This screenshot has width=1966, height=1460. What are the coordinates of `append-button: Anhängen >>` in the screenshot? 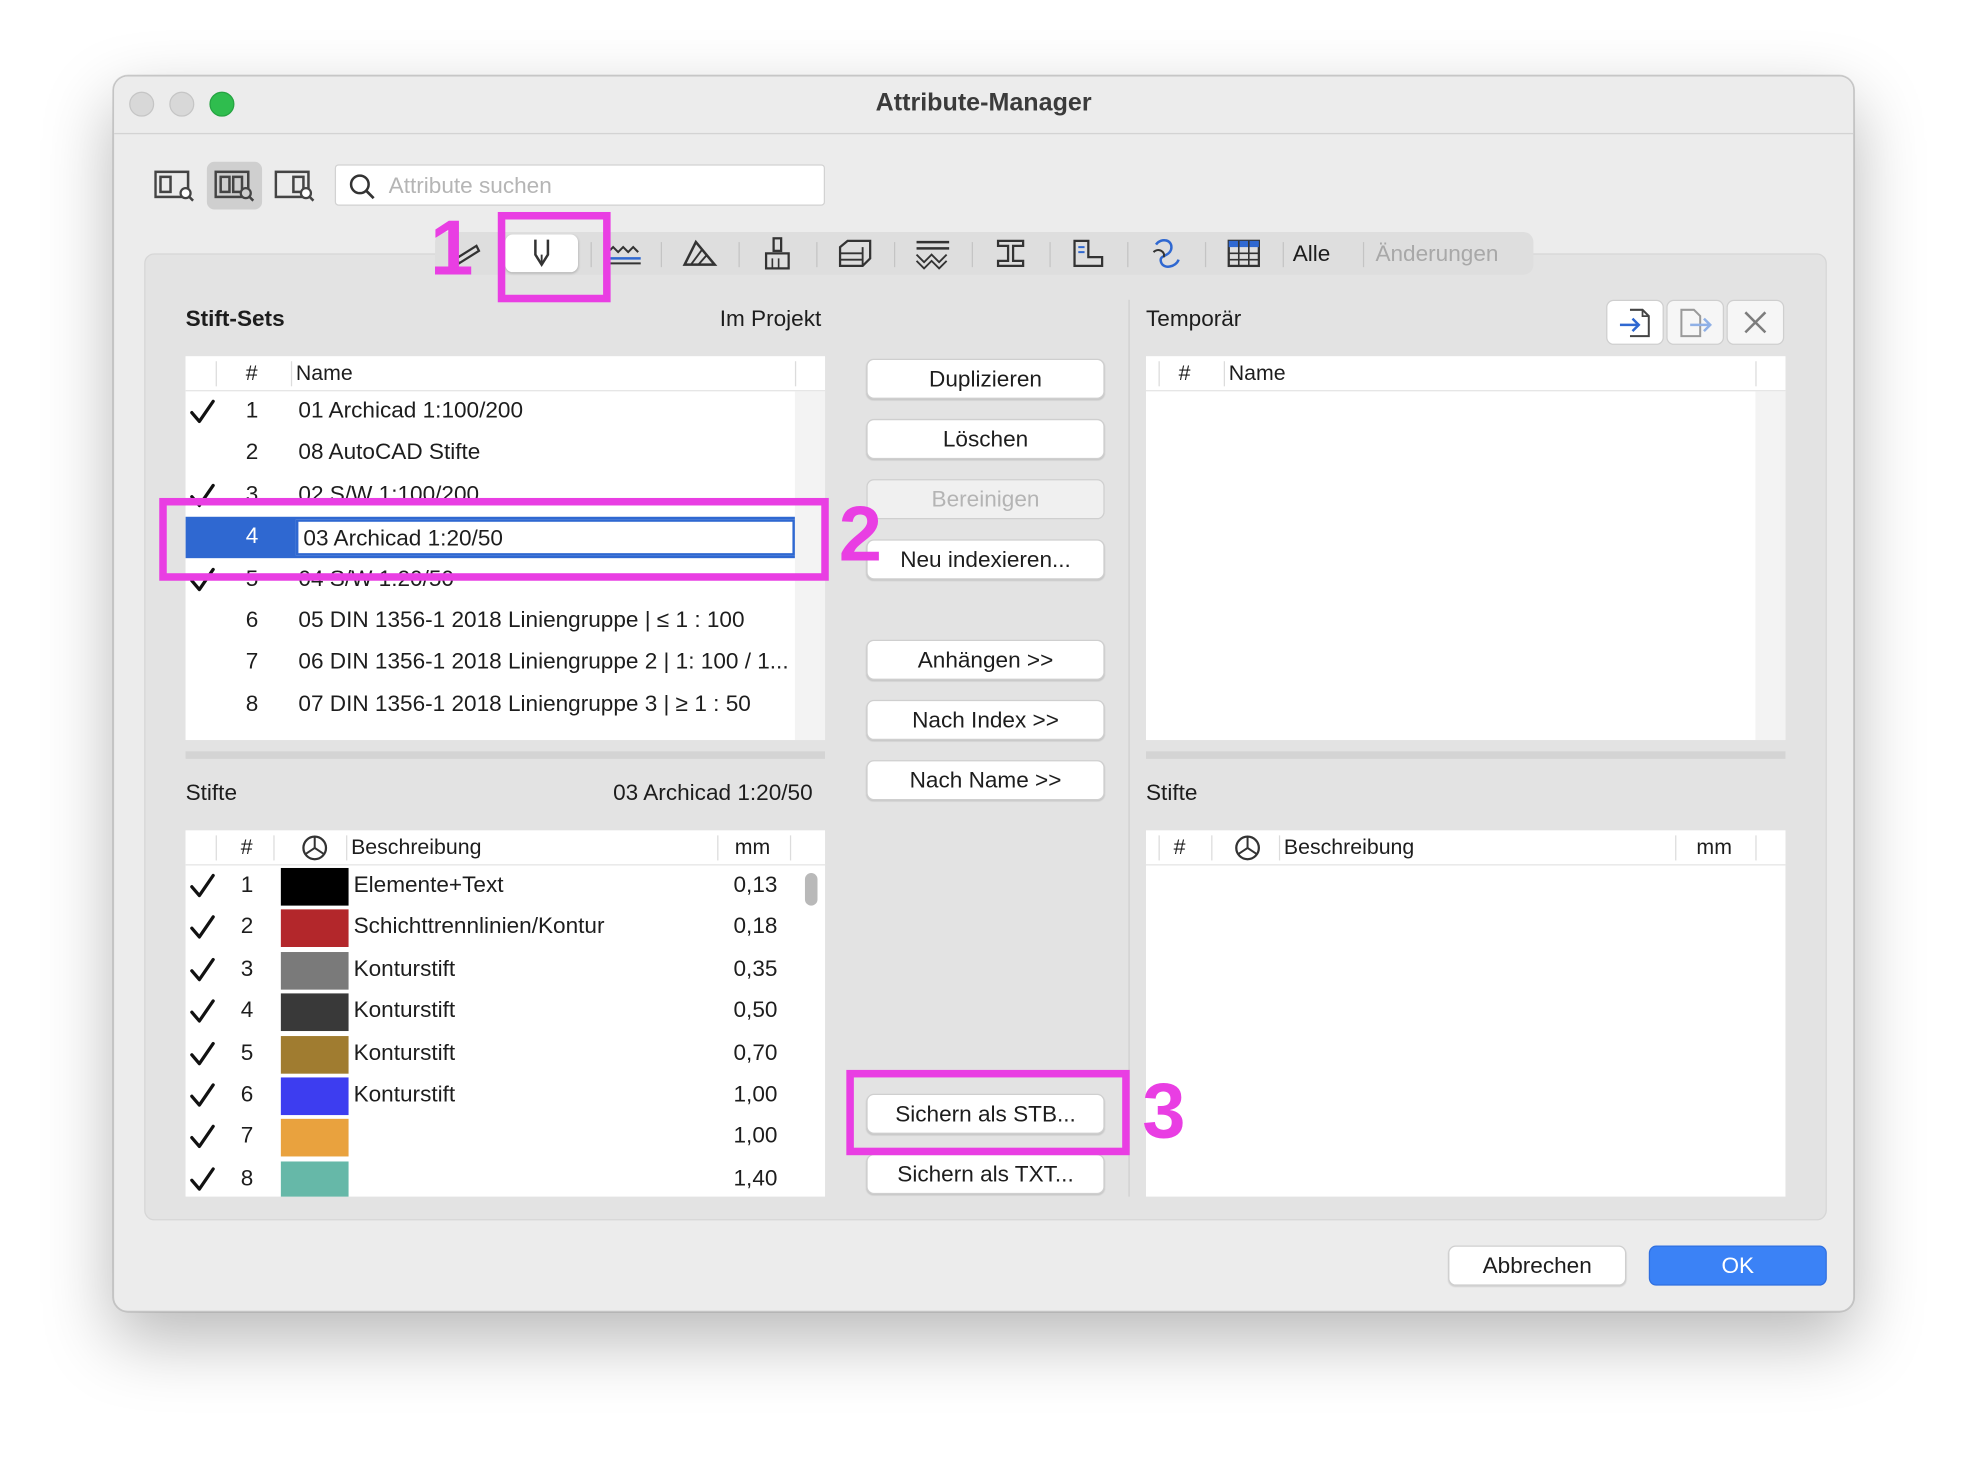 It's located at (985, 659).